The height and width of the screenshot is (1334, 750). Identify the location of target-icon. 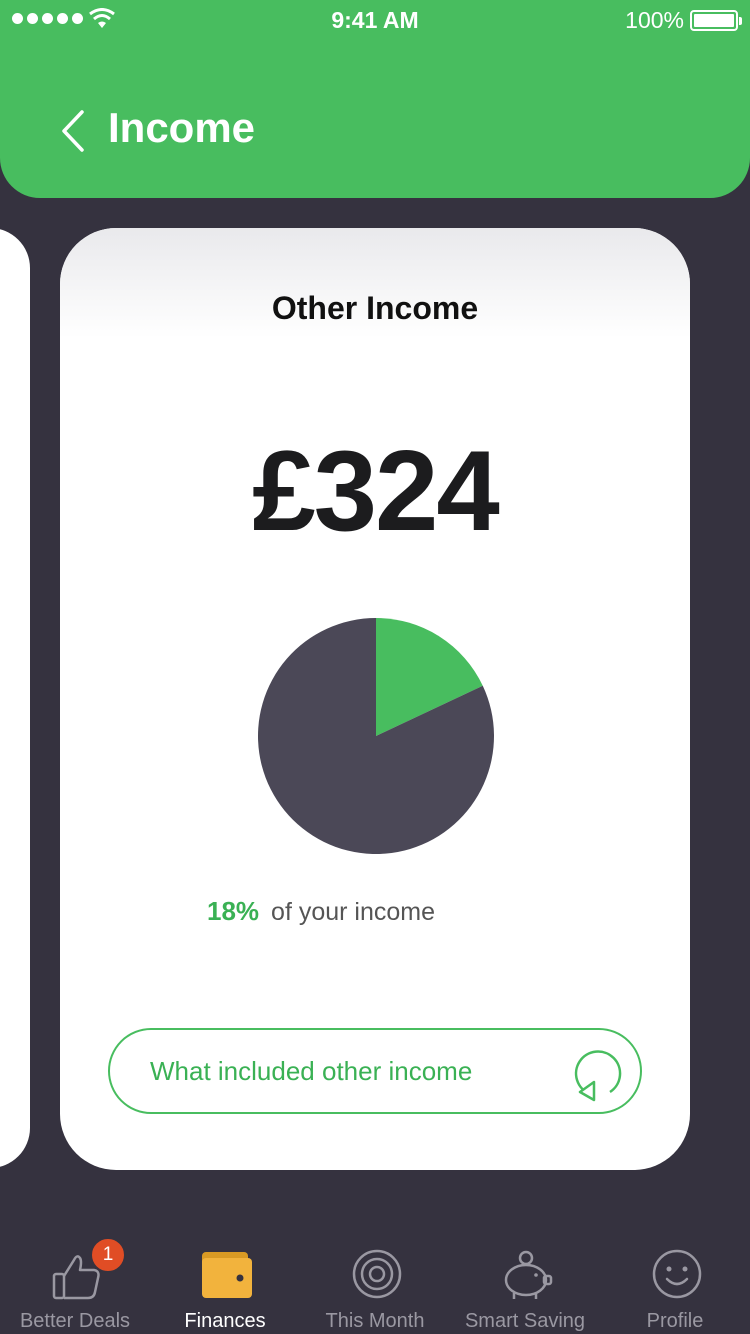
(377, 1274).